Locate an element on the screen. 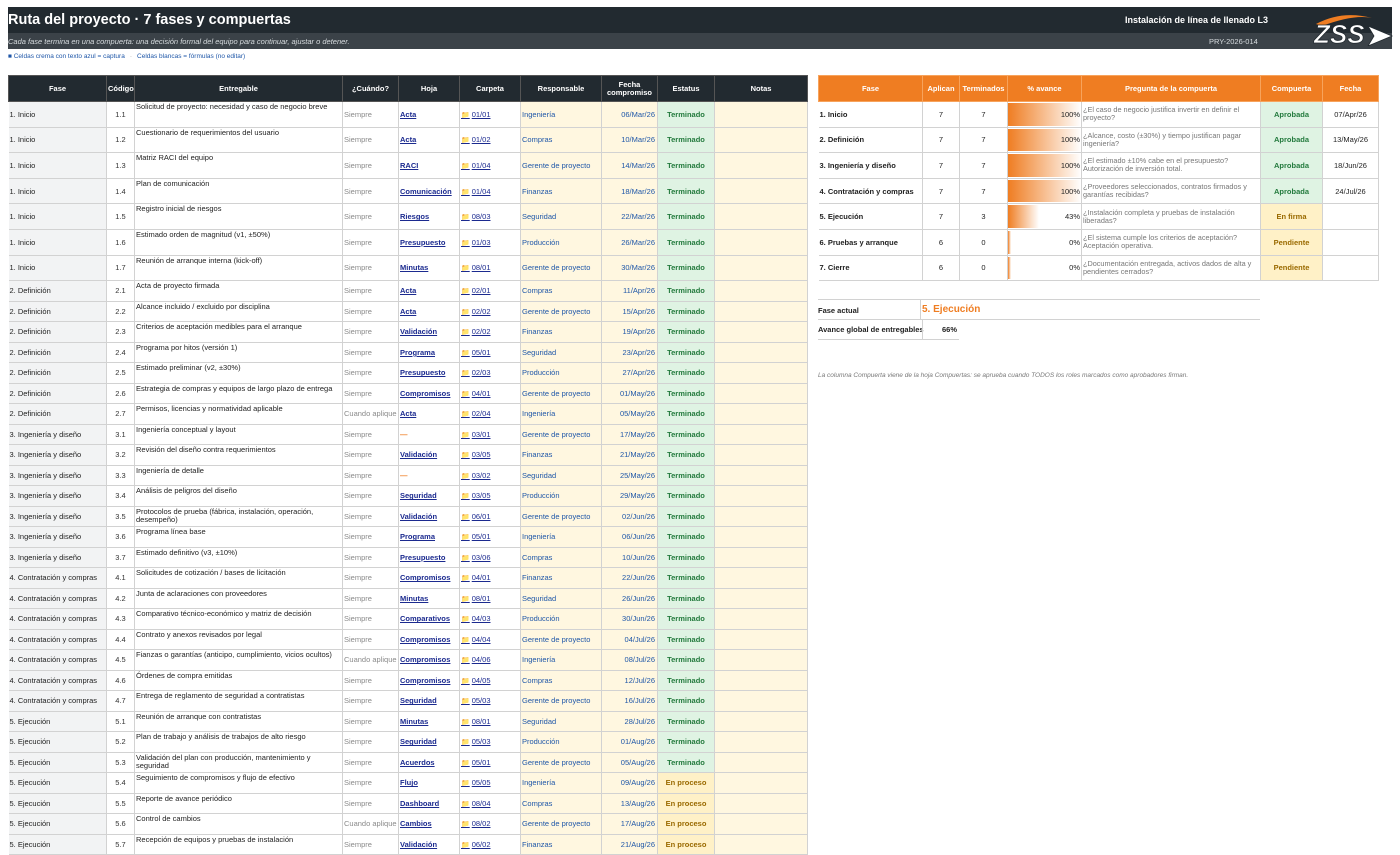 The image size is (1400, 855). commit-date-cell: 12/Jul/26 is located at coordinates (629, 681).